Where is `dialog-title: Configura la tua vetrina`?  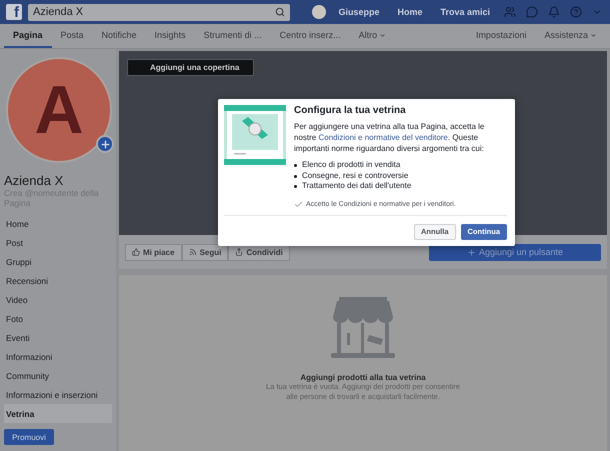
dialog-title: Configura la tua vetrina is located at coordinates (350, 110).